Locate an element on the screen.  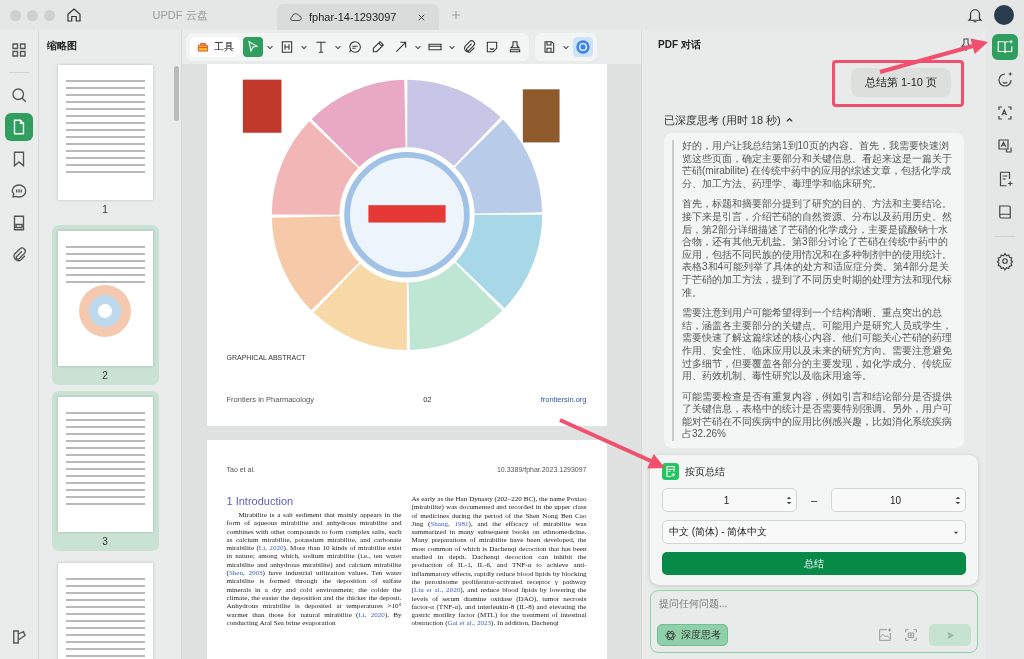
page-thumbnail-item: 2 is located at coordinates (105, 305).